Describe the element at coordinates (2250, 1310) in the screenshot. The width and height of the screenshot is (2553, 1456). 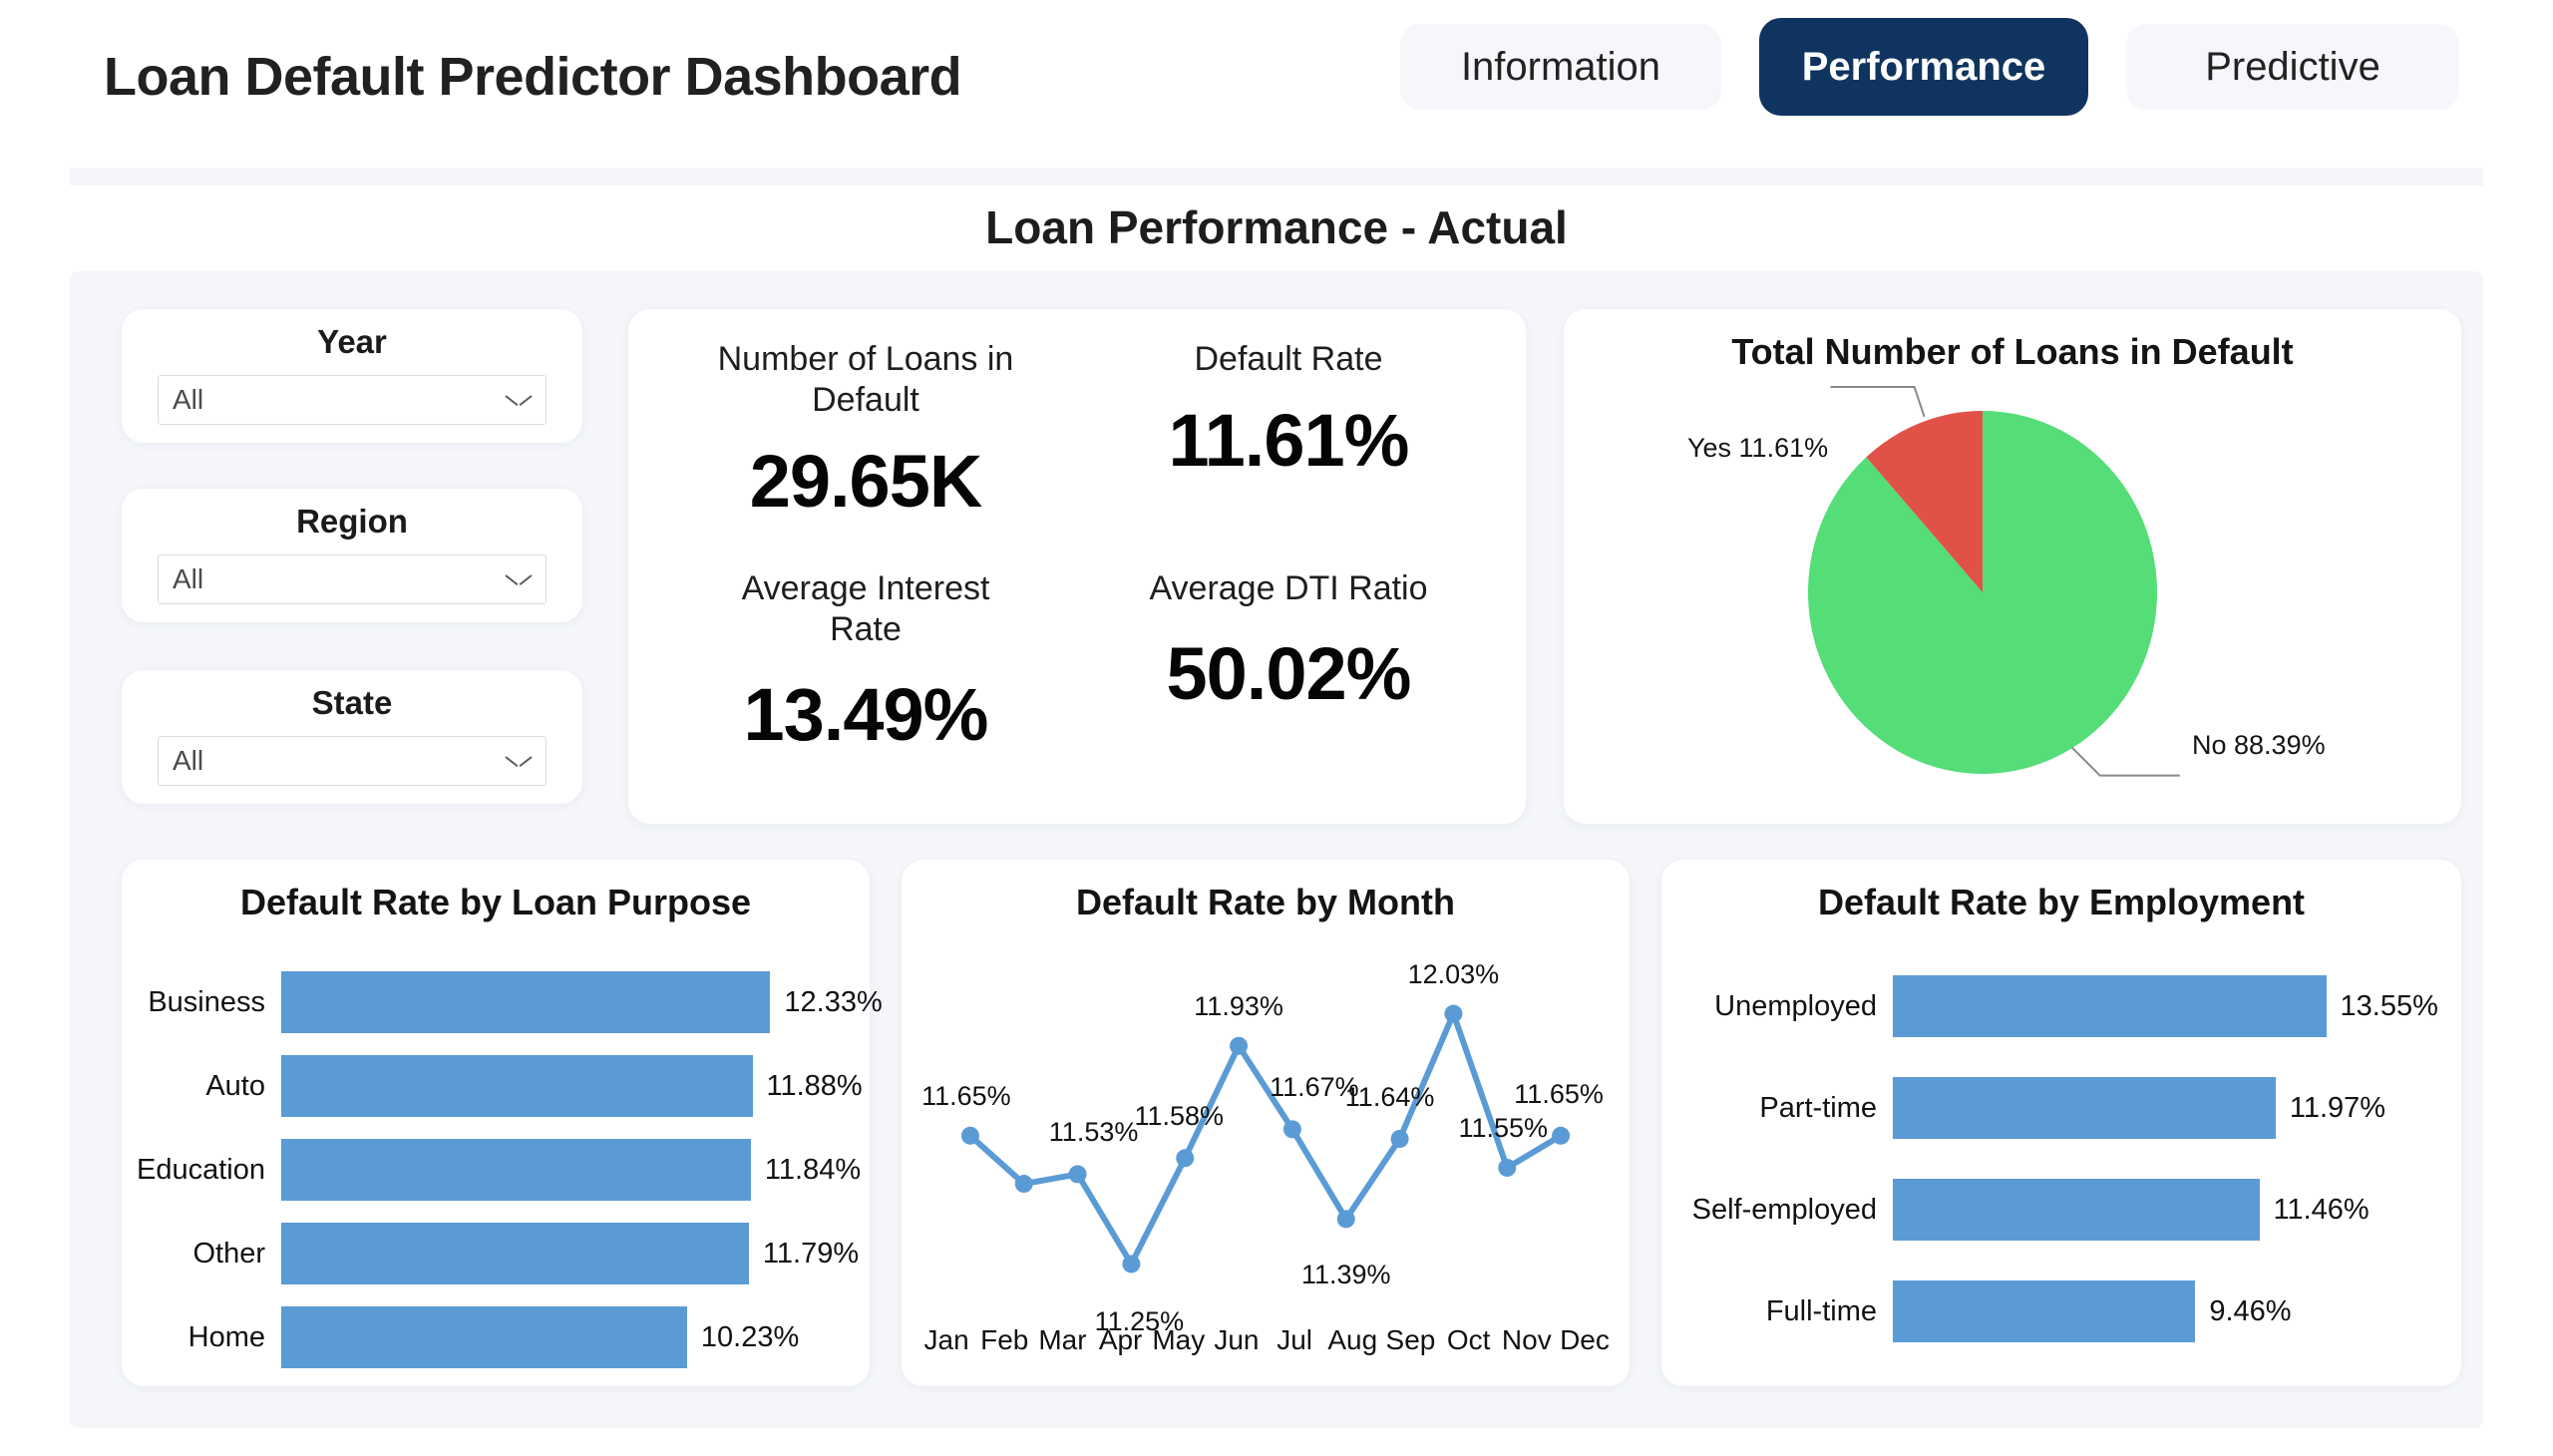
I see `bar-value-label: 9.46%` at that location.